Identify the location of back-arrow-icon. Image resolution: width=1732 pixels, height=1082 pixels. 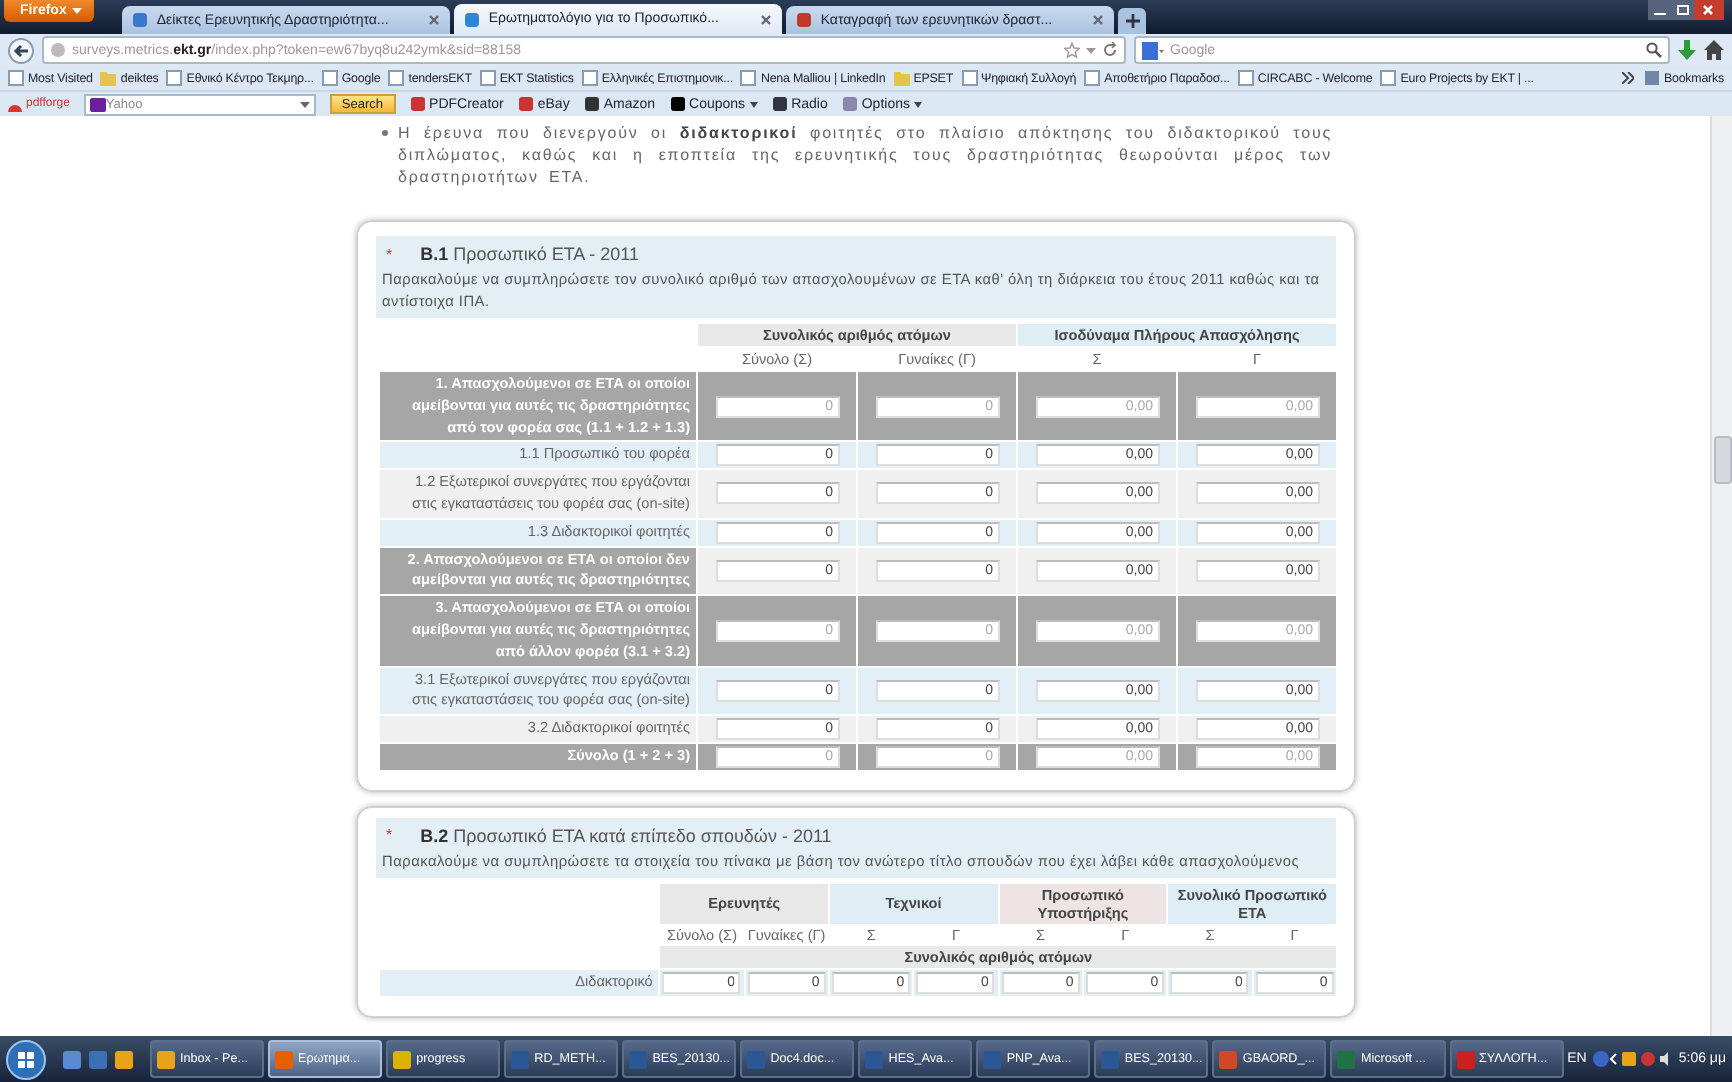
(21, 50).